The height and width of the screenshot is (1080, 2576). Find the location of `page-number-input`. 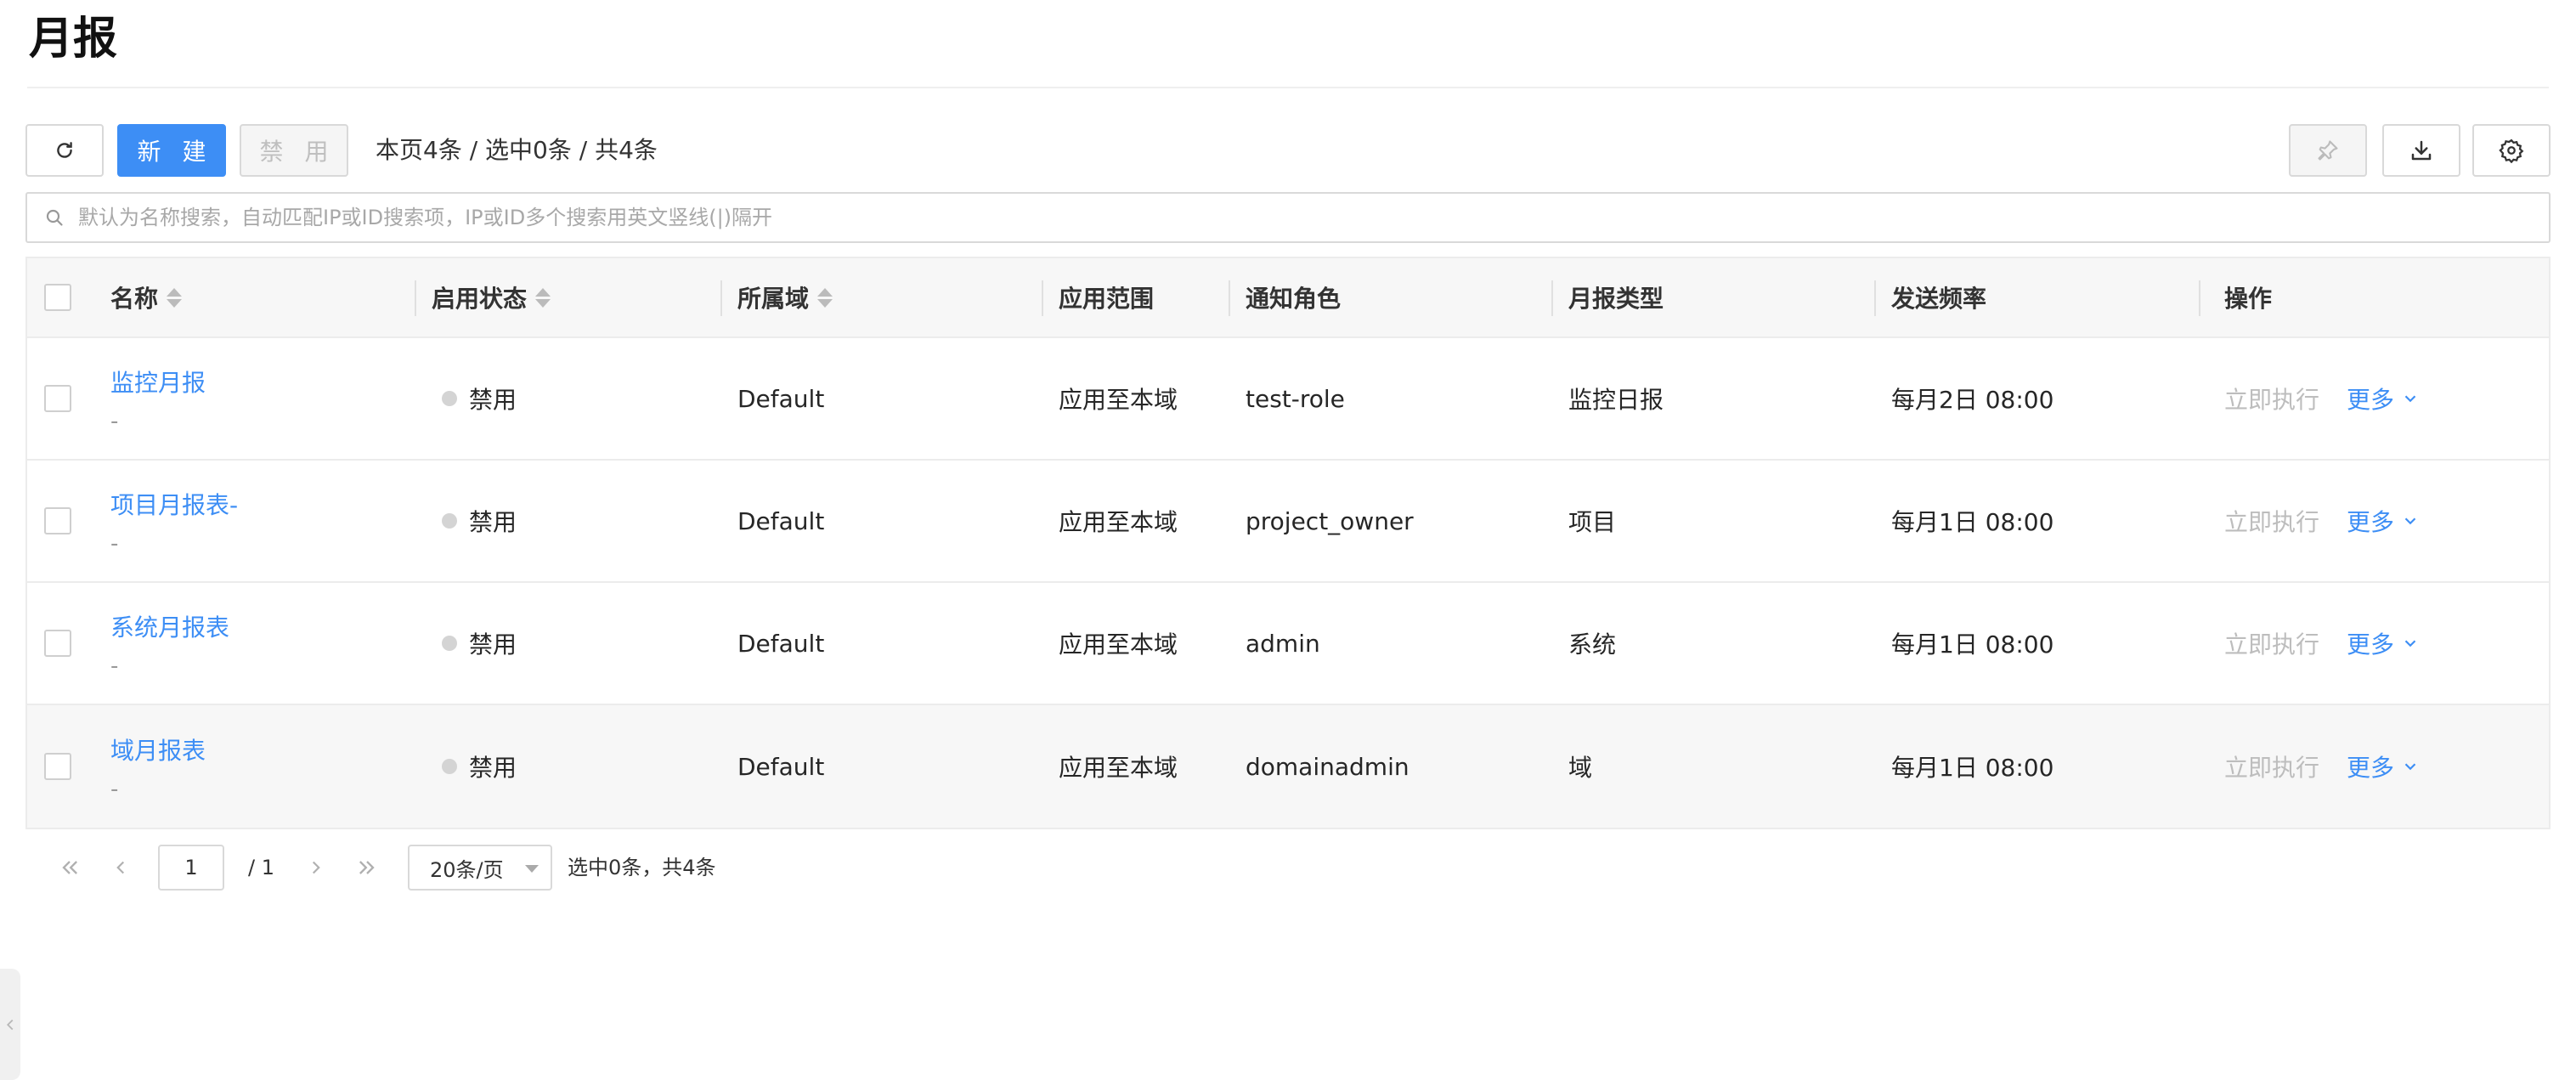

page-number-input is located at coordinates (191, 868).